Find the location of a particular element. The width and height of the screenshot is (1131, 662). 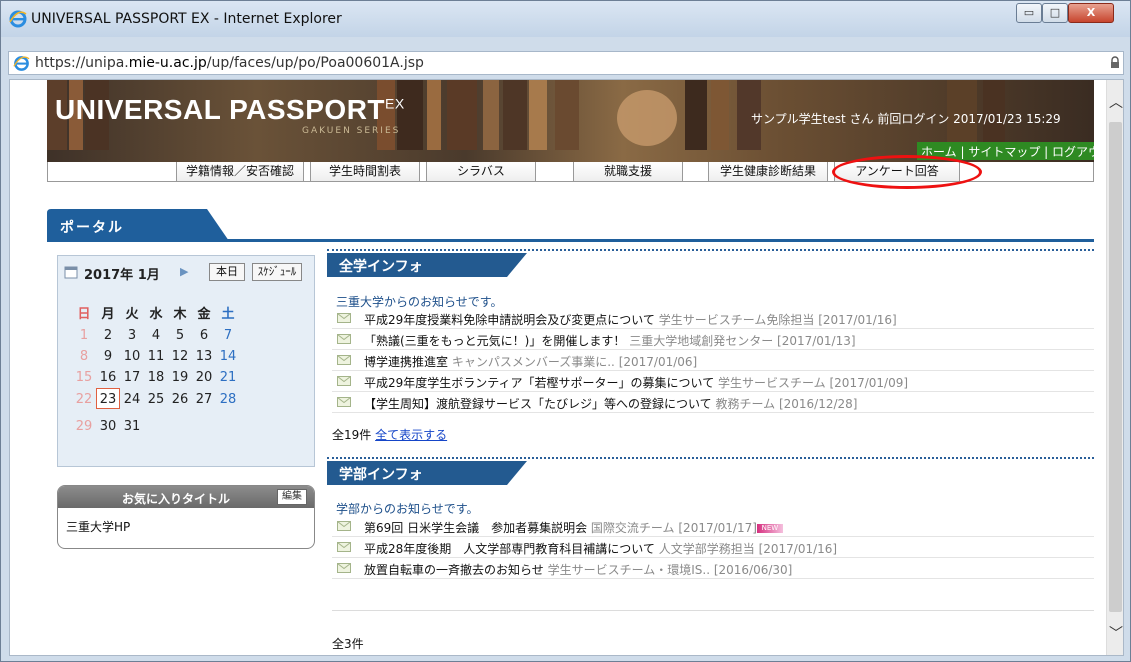

calendar-day: 1 is located at coordinates (84, 335).